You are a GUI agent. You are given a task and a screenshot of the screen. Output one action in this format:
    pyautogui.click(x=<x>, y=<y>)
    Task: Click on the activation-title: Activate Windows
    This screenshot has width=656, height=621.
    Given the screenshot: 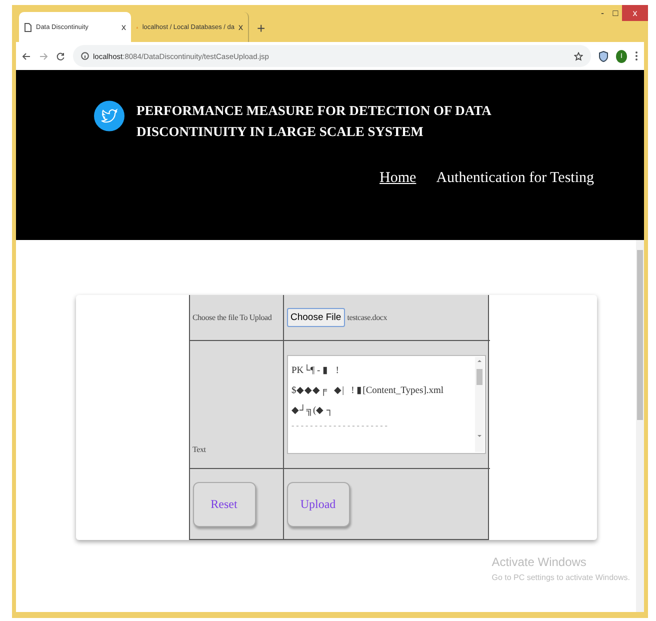 What is the action you would take?
    pyautogui.click(x=540, y=562)
    